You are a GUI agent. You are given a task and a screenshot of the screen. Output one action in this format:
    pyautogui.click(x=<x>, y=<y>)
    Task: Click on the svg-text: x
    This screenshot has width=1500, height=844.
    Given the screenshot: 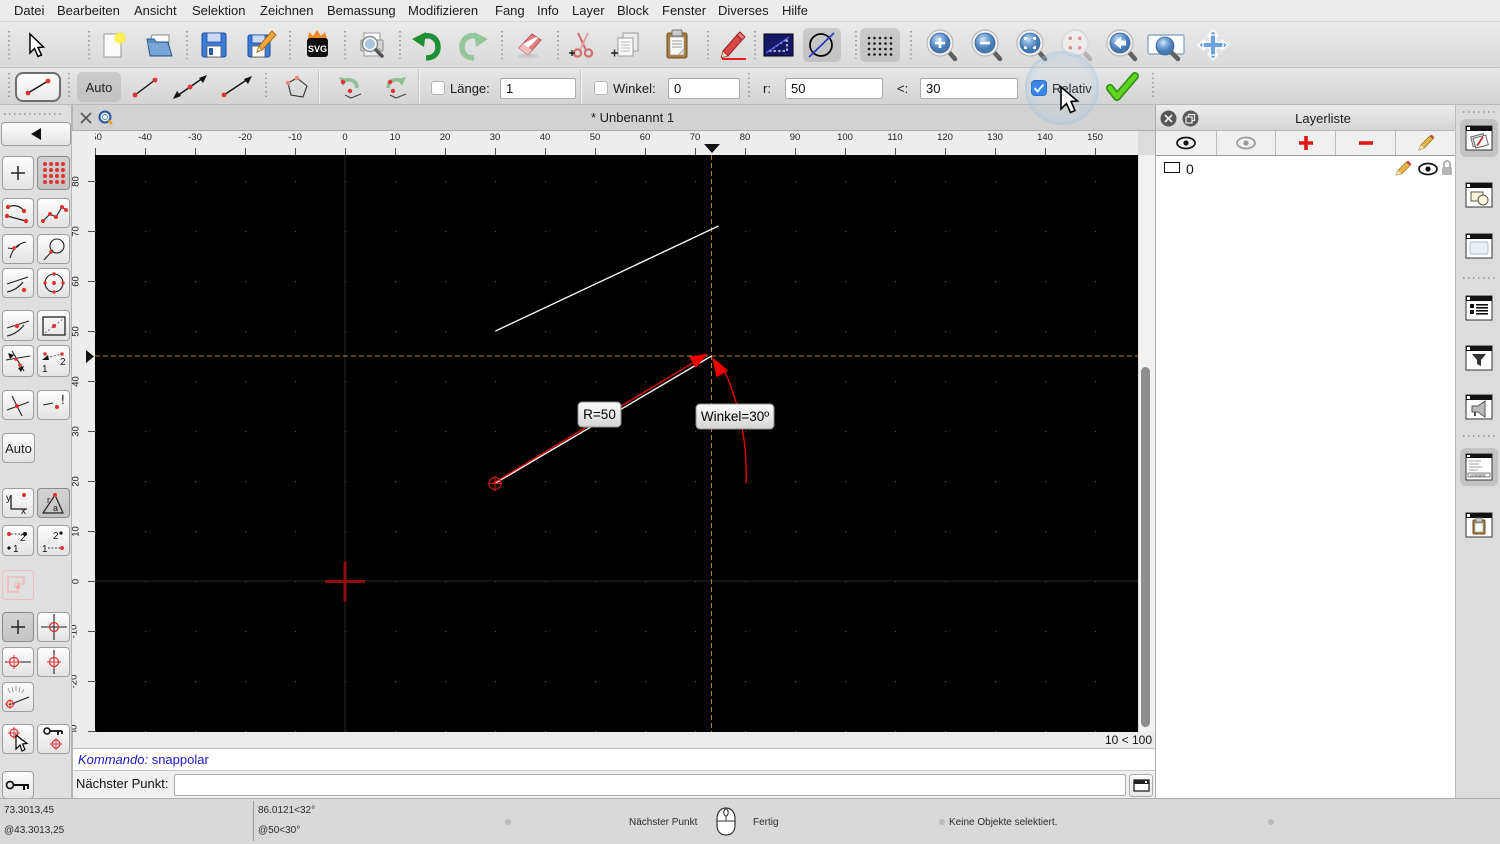 What is the action you would take?
    pyautogui.click(x=23, y=510)
    